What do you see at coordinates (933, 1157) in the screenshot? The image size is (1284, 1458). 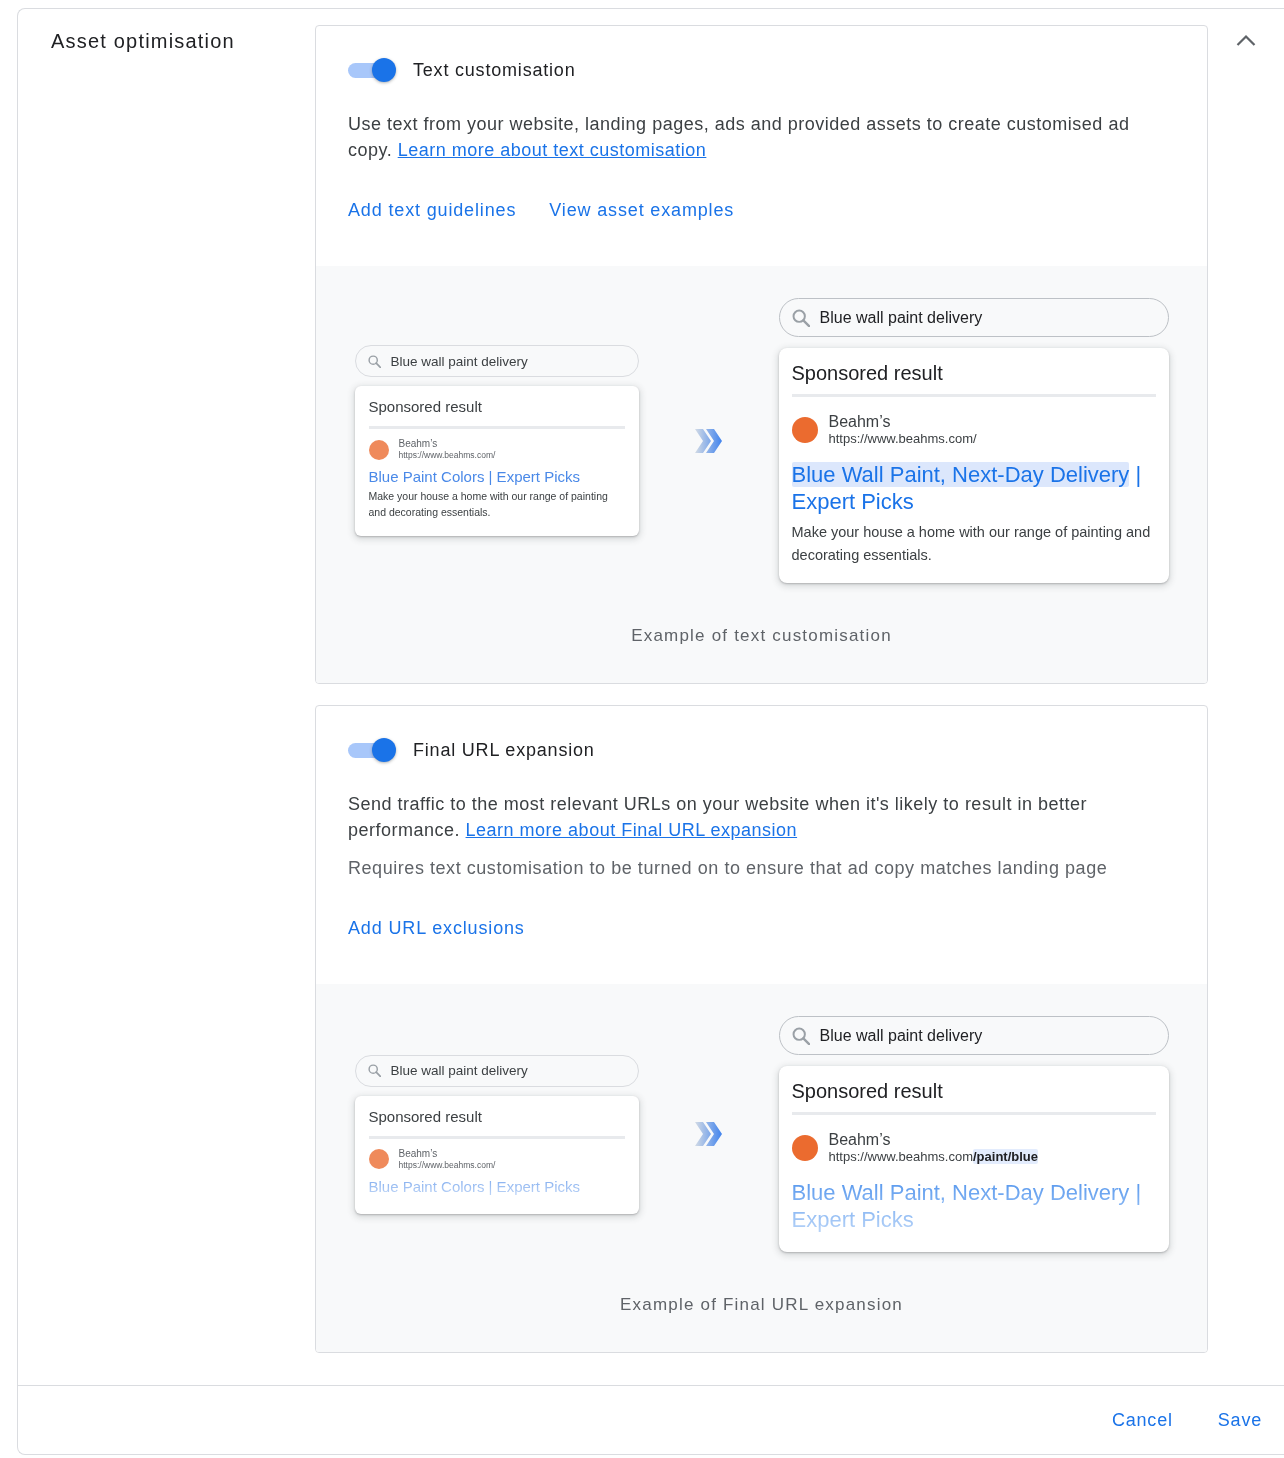 I see `ad-url: https://www.beahms.com/paint/blue` at bounding box center [933, 1157].